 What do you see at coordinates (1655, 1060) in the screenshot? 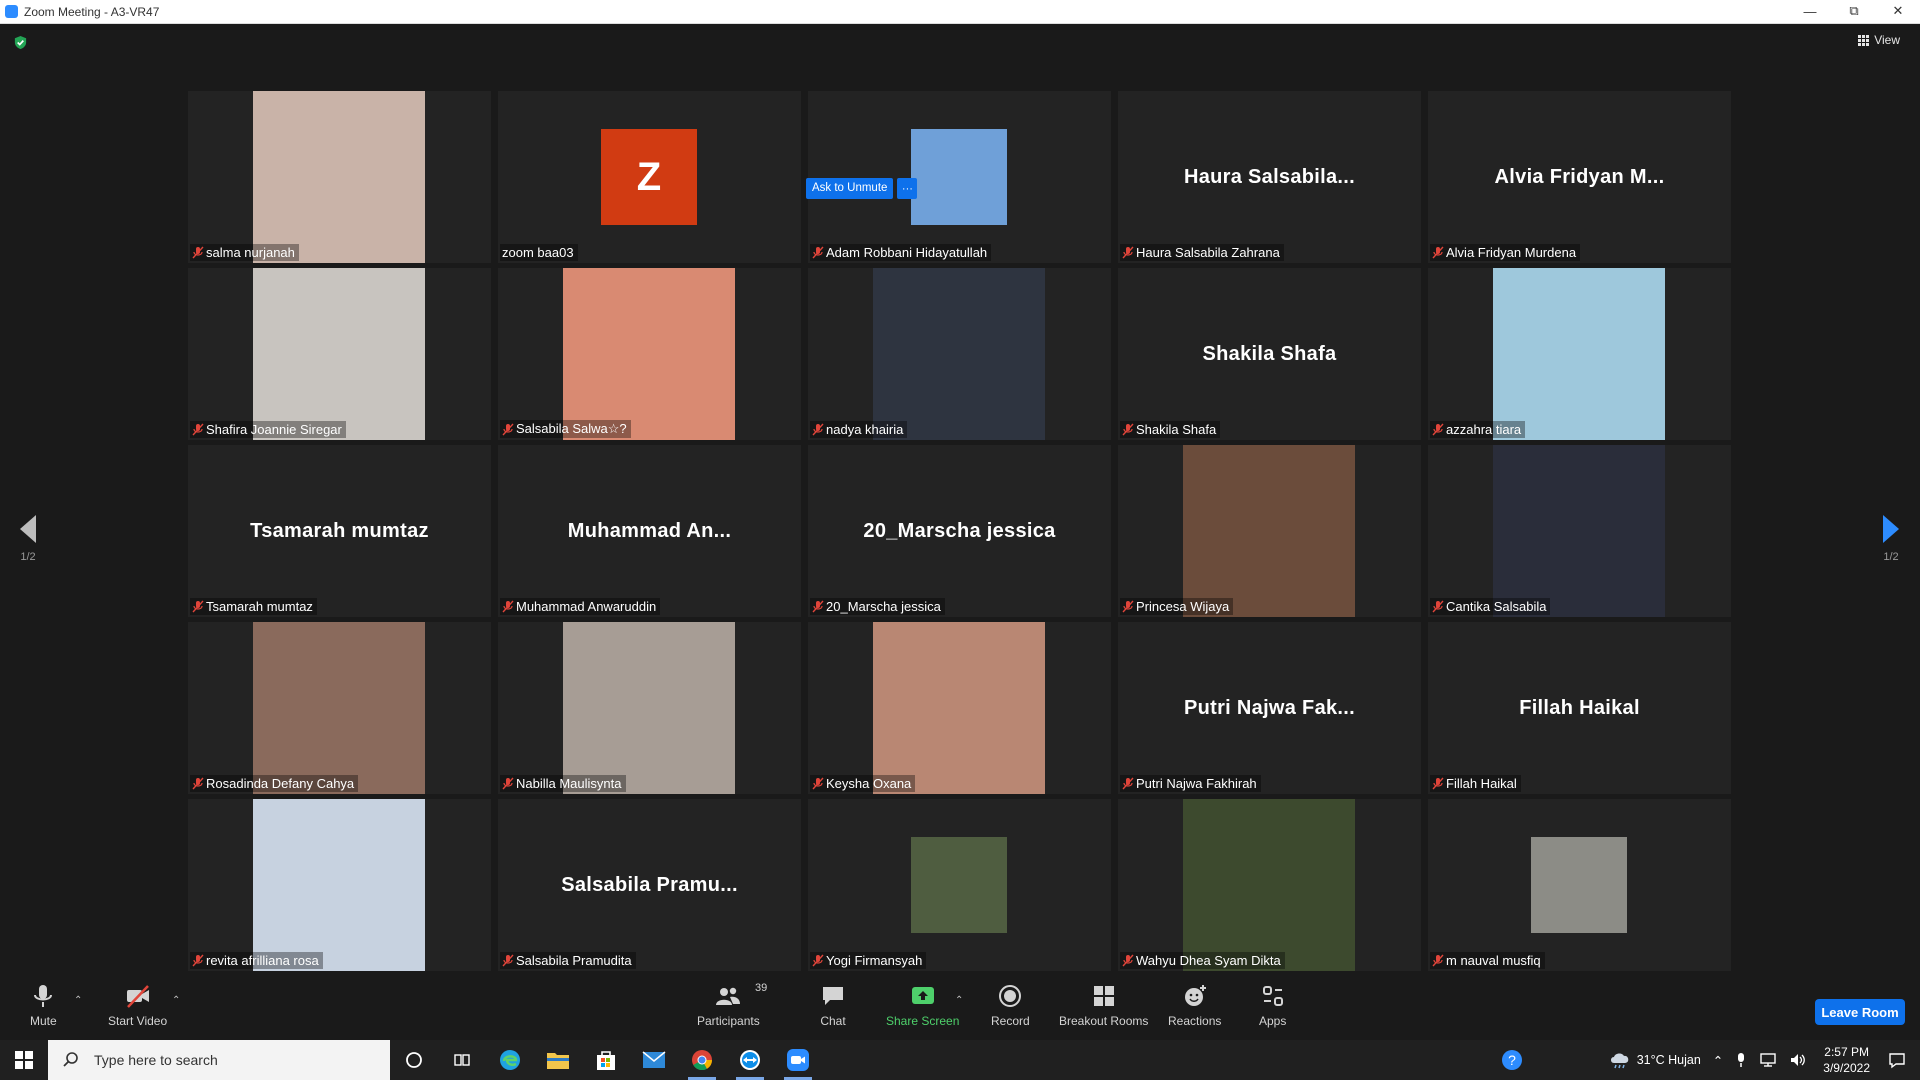
I see `weather-tray-item: 31°C Hujan` at bounding box center [1655, 1060].